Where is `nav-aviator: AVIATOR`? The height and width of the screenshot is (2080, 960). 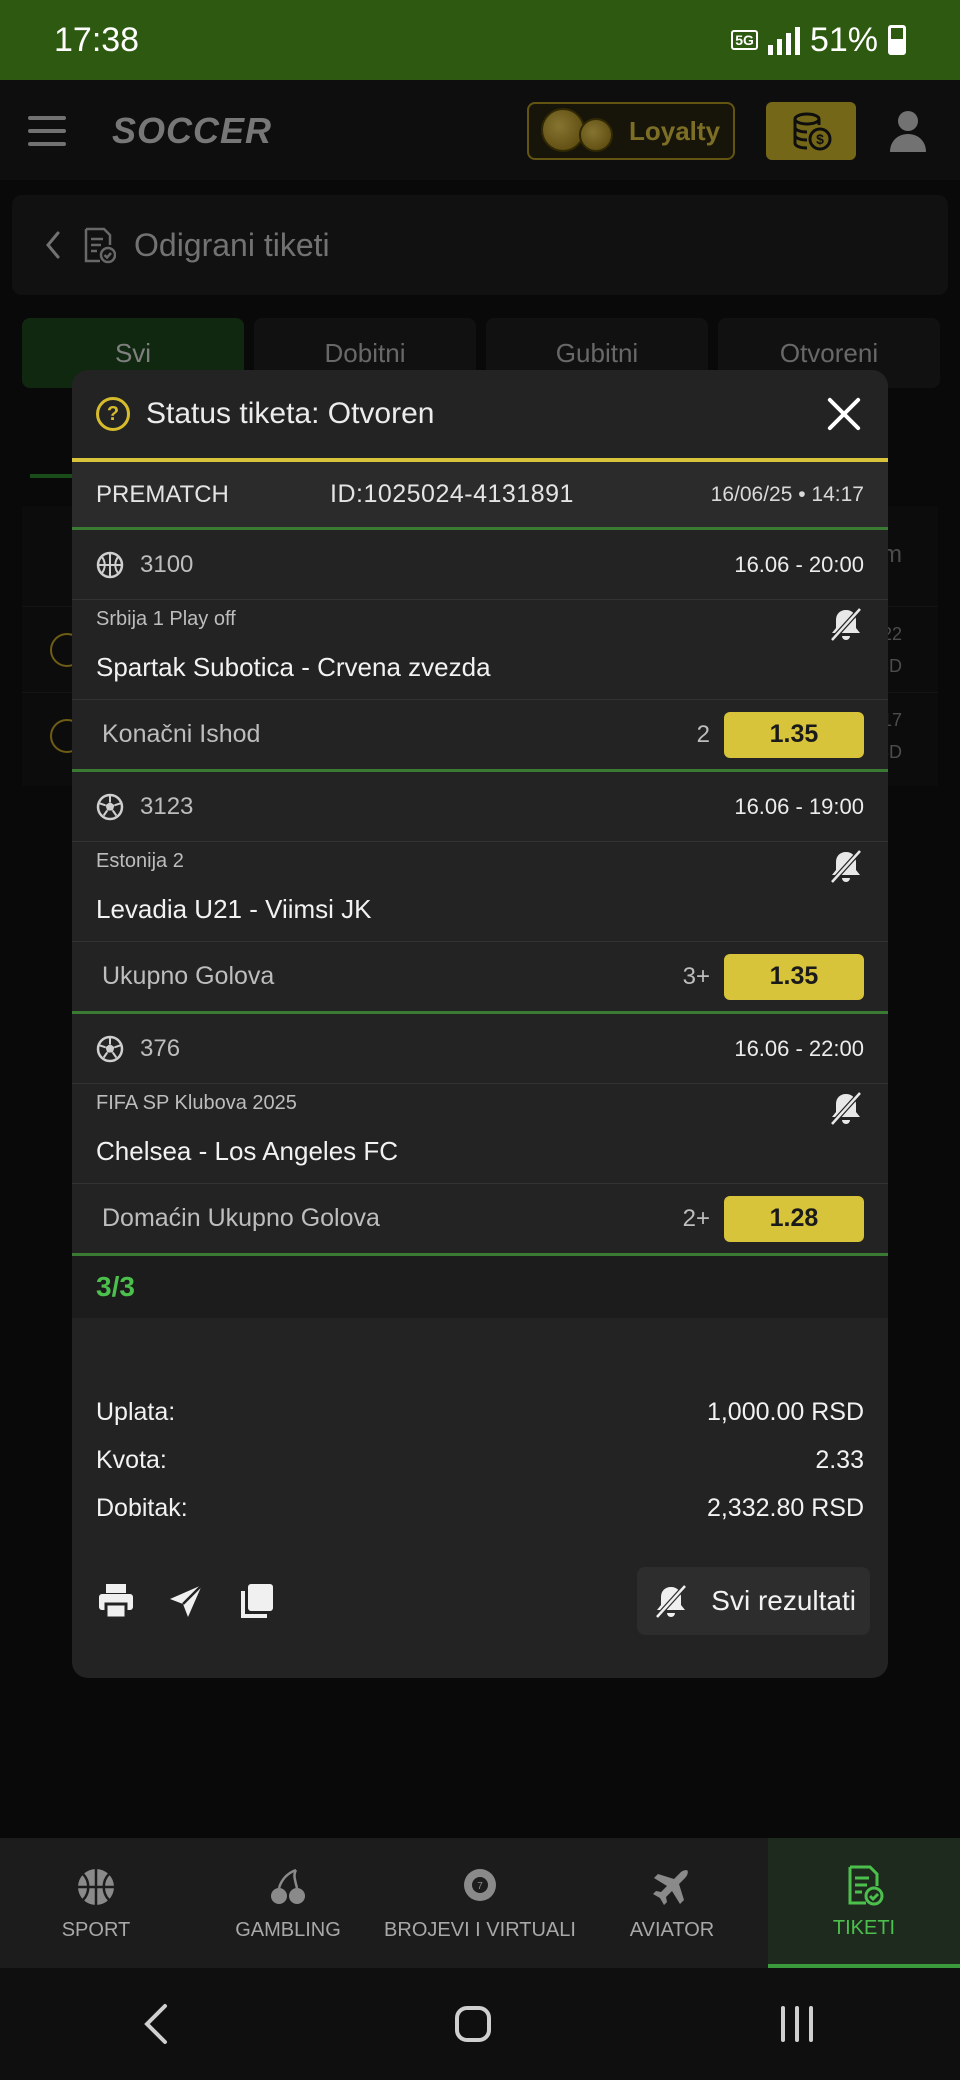
nav-aviator: AVIATOR is located at coordinates (672, 1903).